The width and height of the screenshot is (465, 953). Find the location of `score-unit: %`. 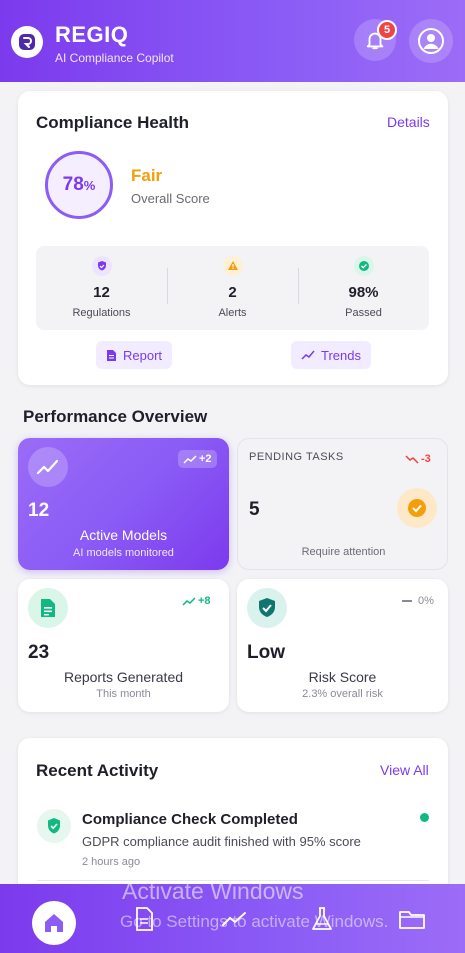

score-unit: % is located at coordinates (89, 185).